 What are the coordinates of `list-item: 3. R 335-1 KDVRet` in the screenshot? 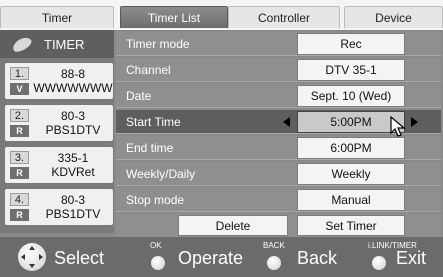 It's located at (59, 165).